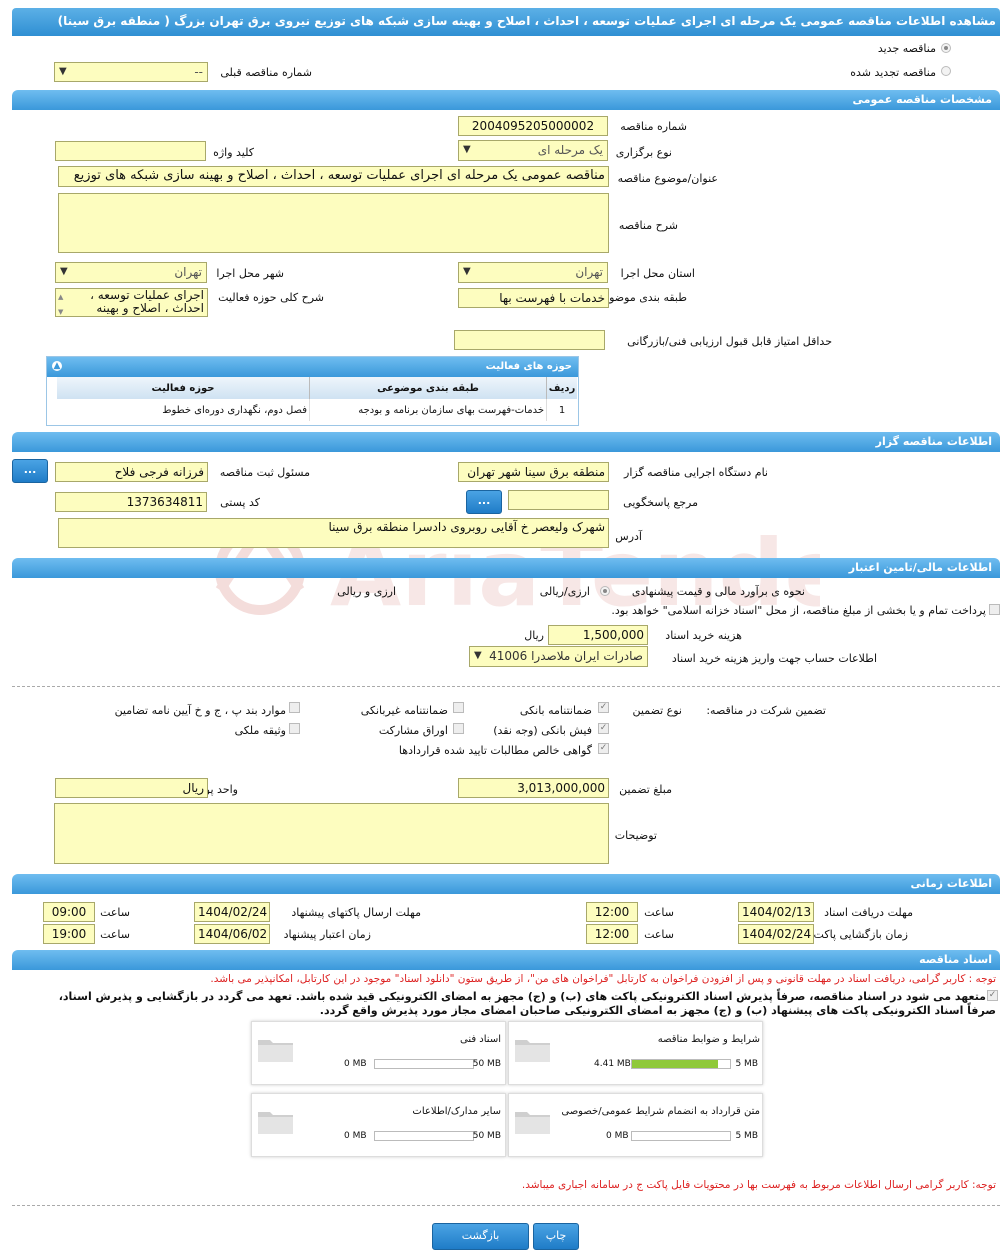 This screenshot has height=1254, width=1000. I want to click on validity-date: 1404/06/02, so click(232, 934).